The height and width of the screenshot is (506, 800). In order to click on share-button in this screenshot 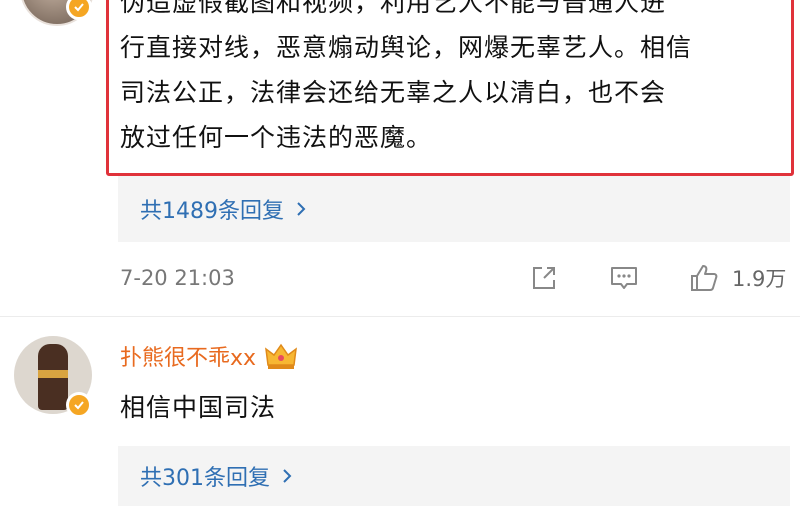, I will do `click(544, 278)`.